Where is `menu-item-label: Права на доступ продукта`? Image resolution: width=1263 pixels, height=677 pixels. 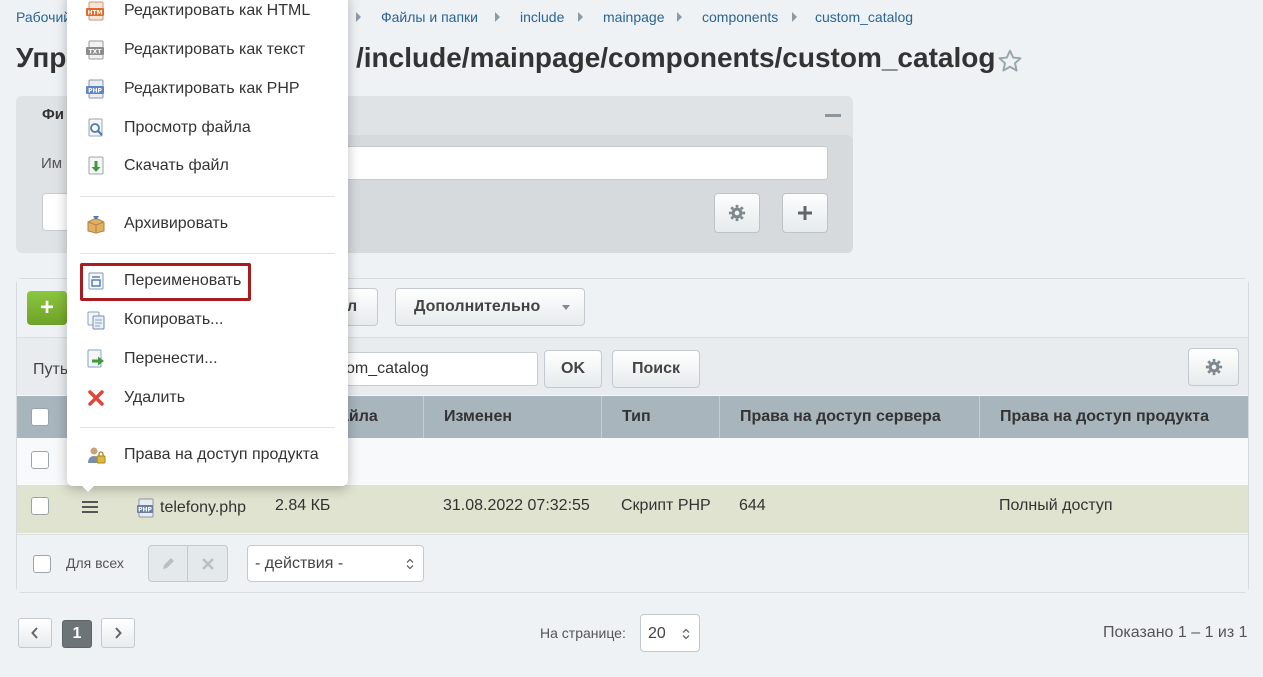
menu-item-label: Права на доступ продукта is located at coordinates (221, 454).